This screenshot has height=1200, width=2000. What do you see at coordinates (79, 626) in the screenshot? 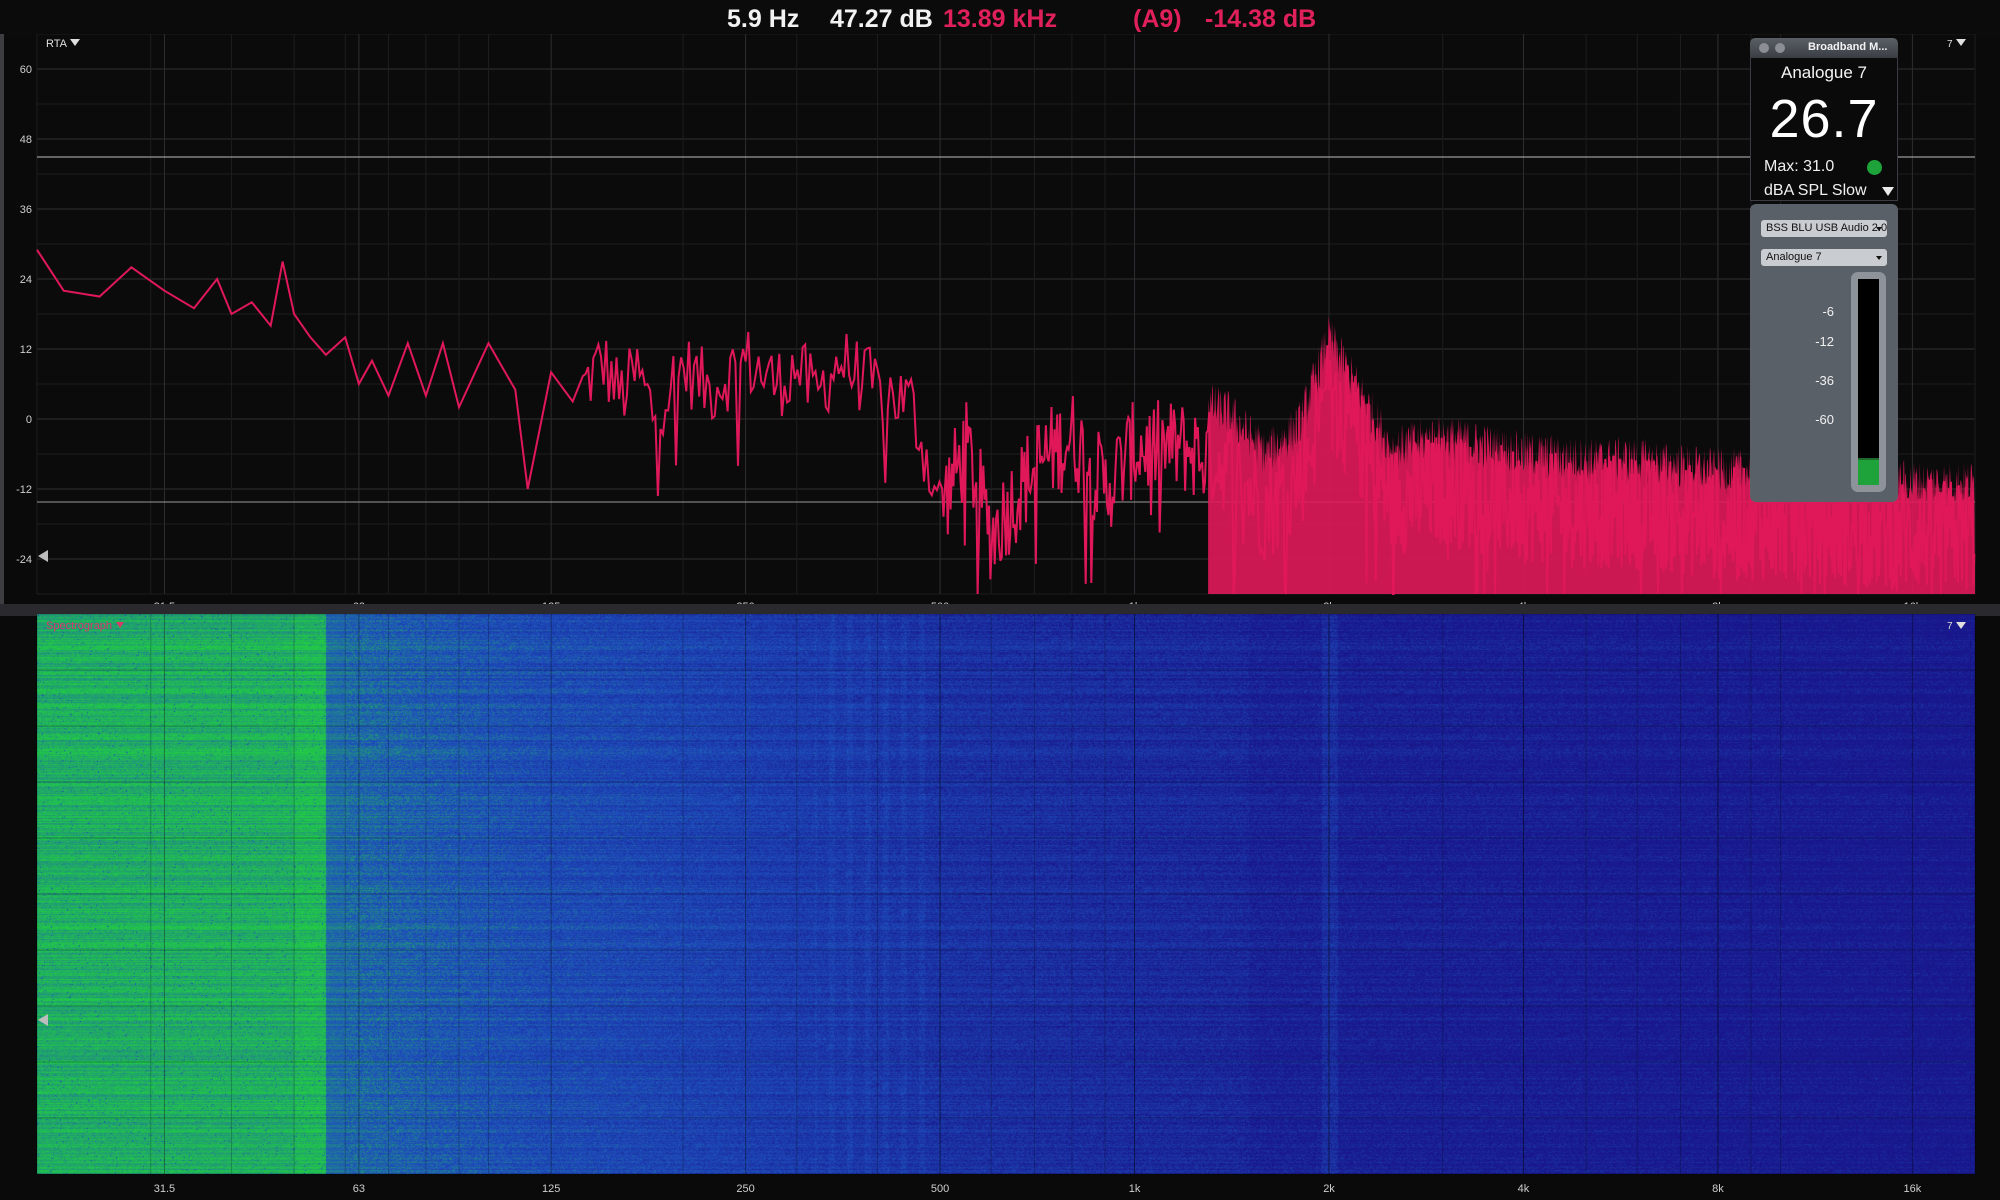
I see `spectrograph-panel-label: Spectrograph` at bounding box center [79, 626].